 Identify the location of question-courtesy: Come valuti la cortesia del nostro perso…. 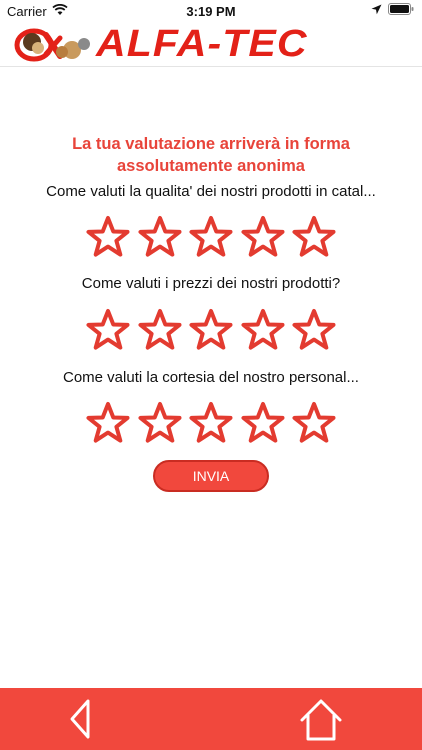
(211, 377).